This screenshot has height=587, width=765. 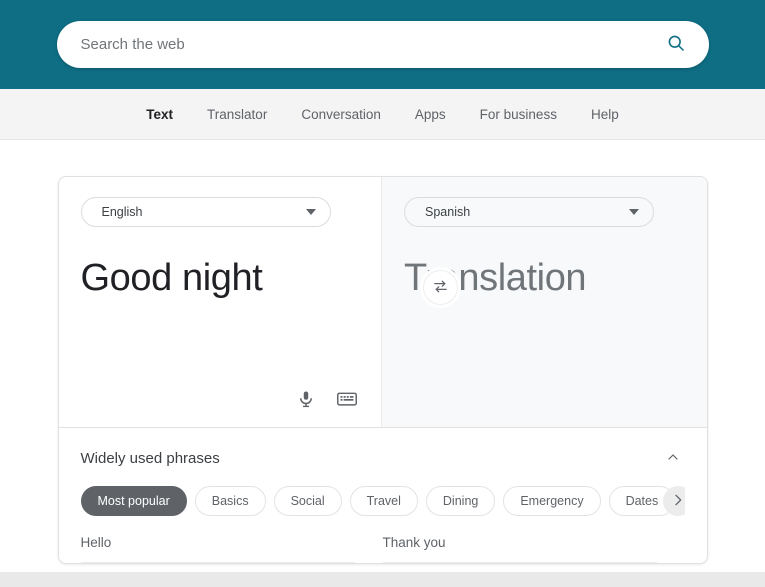 What do you see at coordinates (383, 458) in the screenshot?
I see `phrases-header: Widely used phrases` at bounding box center [383, 458].